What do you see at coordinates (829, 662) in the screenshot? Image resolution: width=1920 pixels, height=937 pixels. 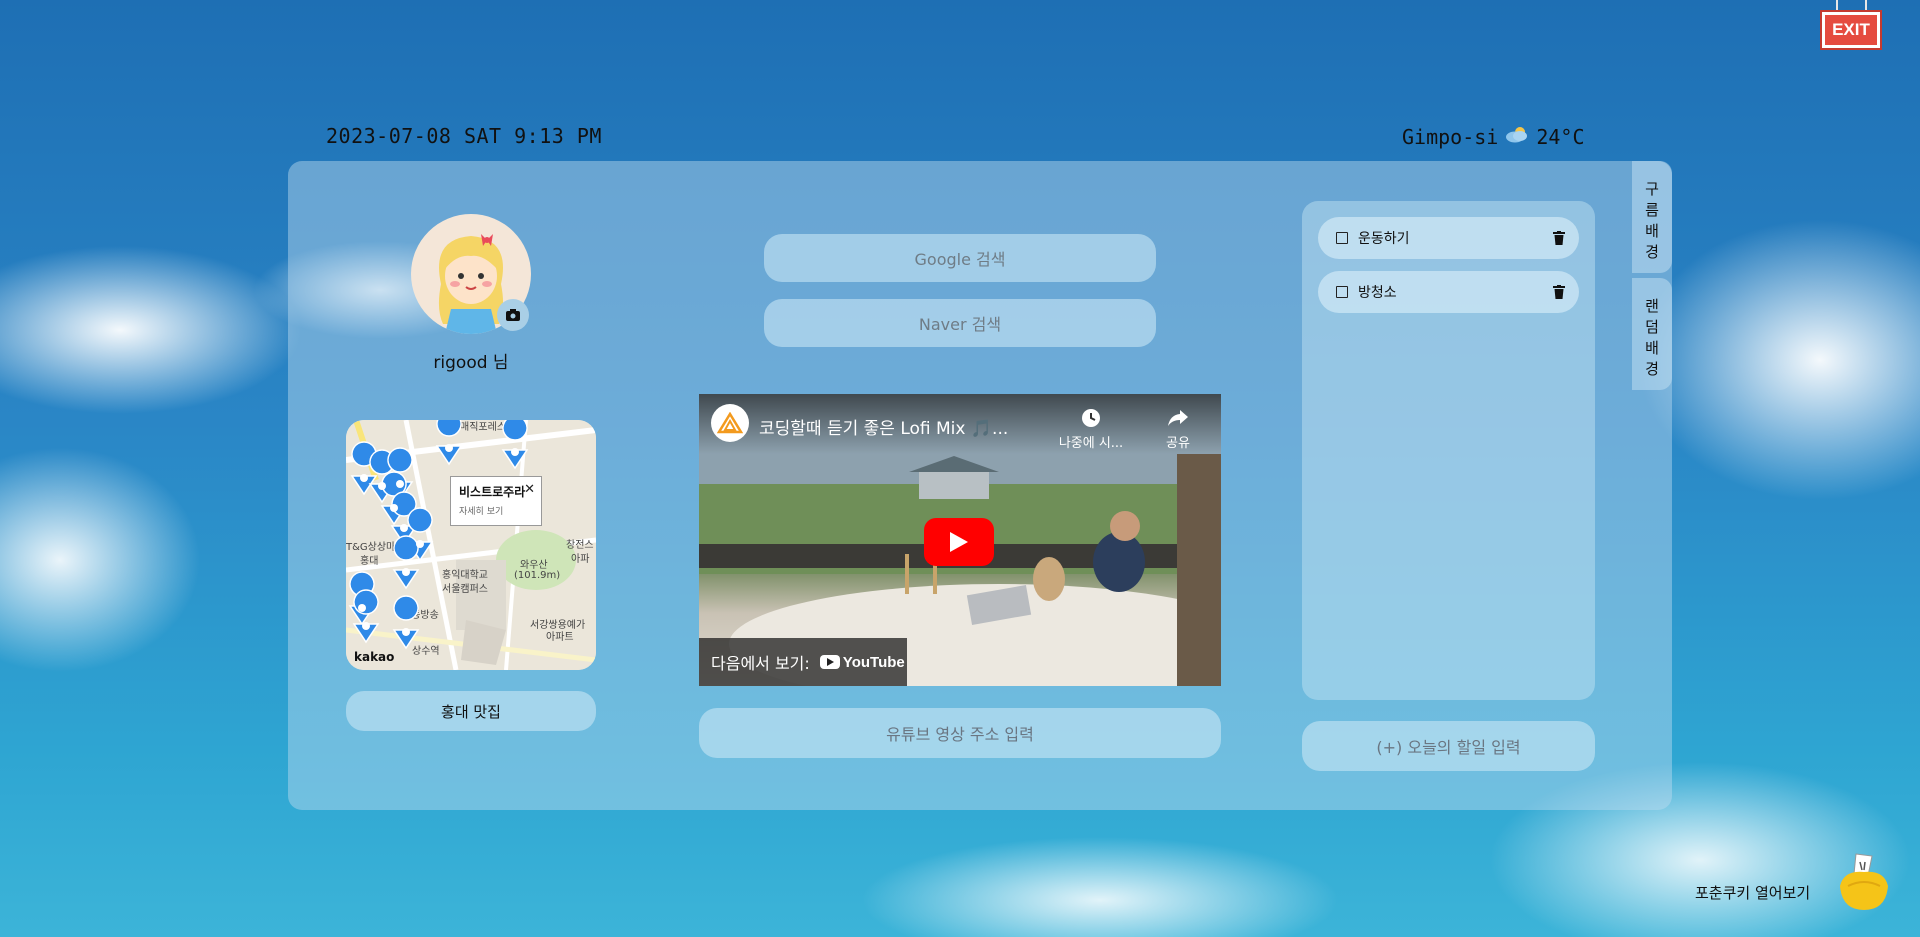 I see `youtube-play-icon` at bounding box center [829, 662].